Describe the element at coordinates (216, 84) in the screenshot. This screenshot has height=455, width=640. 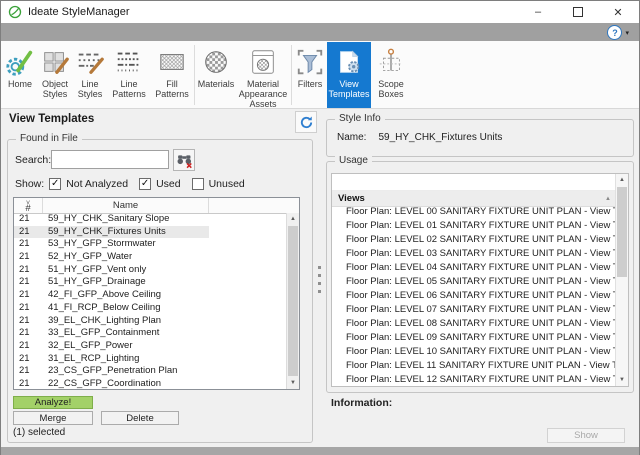
I see `toolbar-label: Materials` at that location.